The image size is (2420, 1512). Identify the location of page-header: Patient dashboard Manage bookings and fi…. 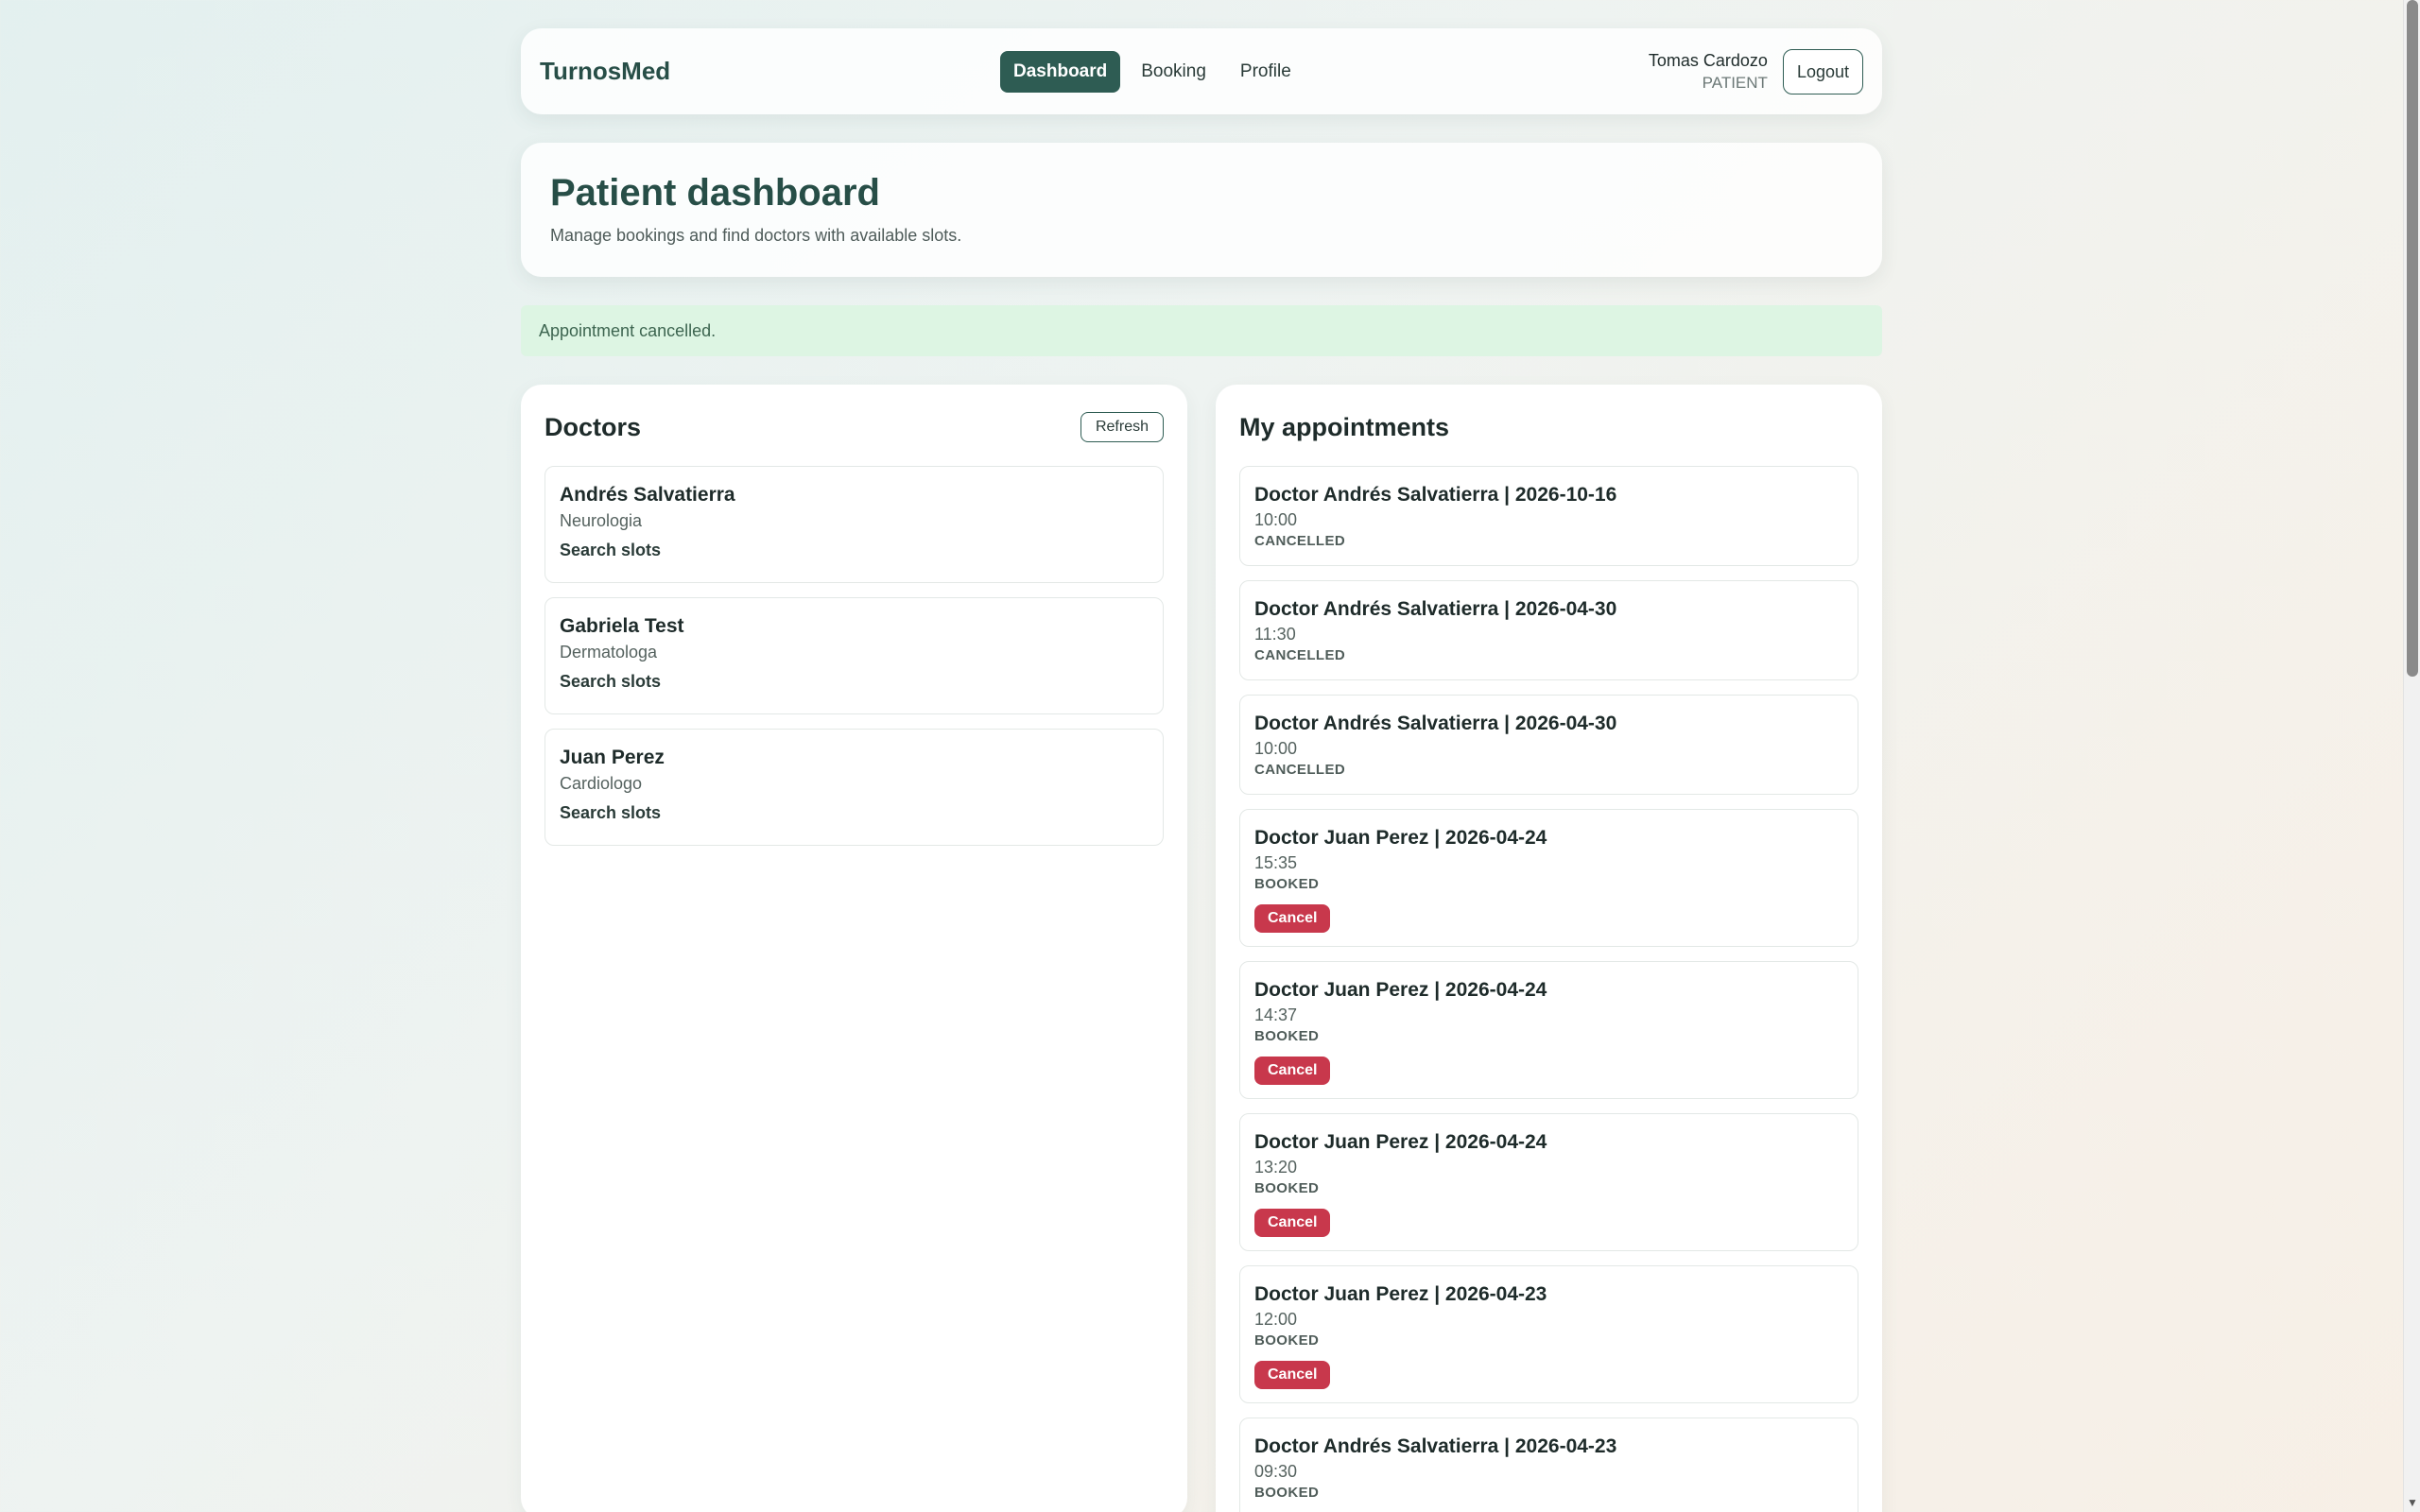
(1201, 210).